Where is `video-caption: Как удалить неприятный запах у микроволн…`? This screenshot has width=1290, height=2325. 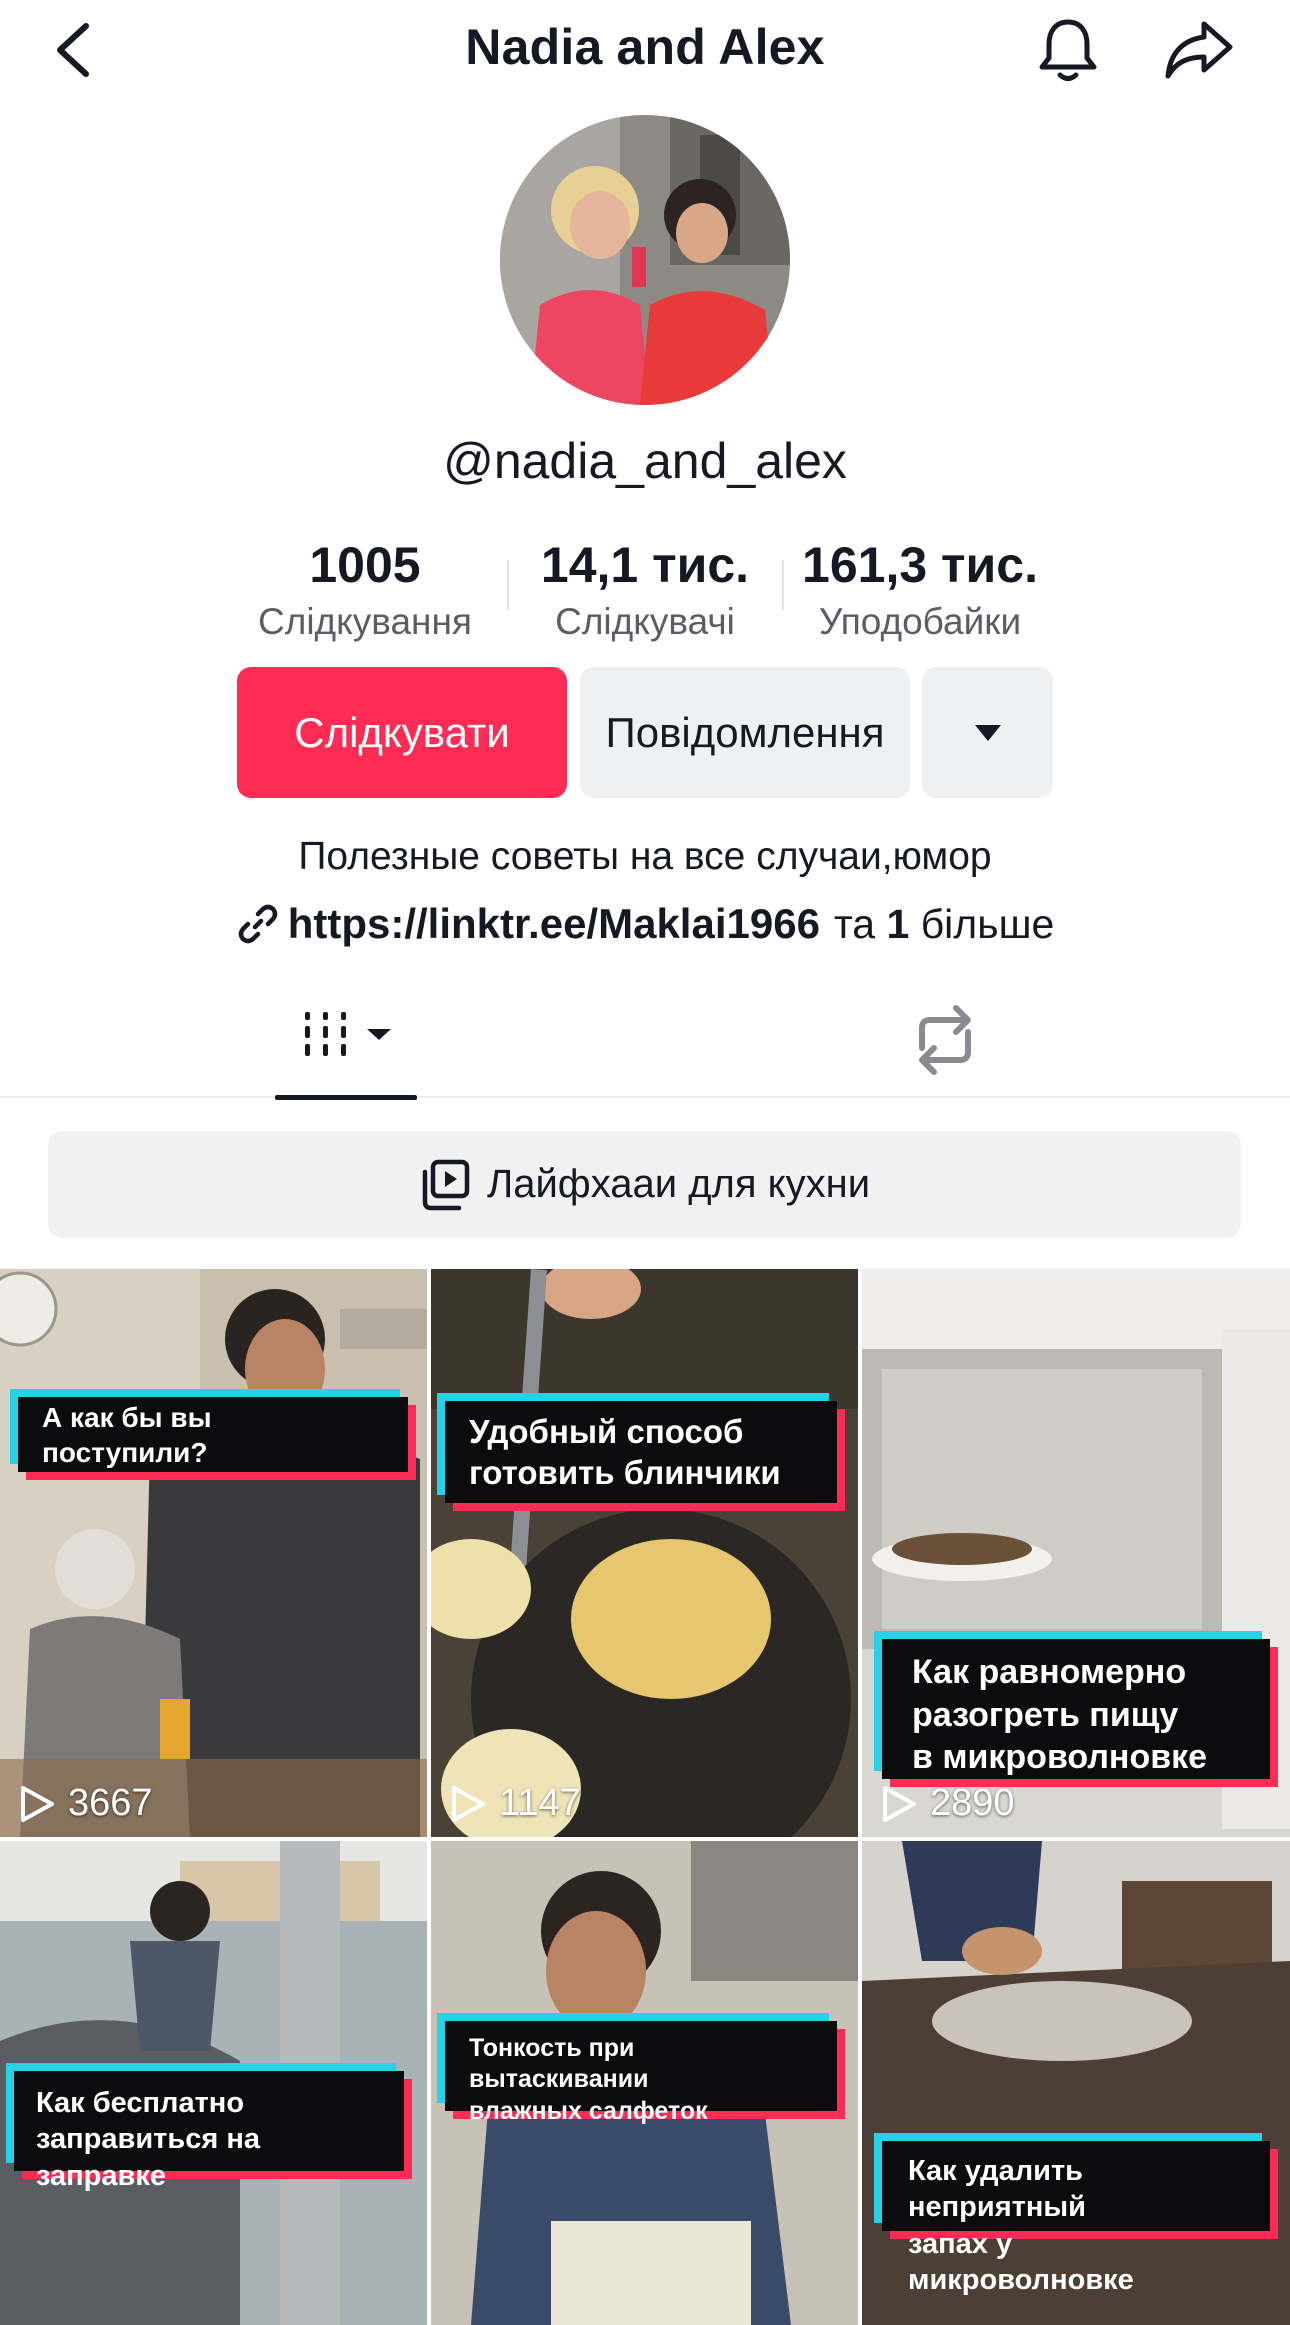 video-caption: Как удалить неприятный запах у микроволн… is located at coordinates (1076, 2218).